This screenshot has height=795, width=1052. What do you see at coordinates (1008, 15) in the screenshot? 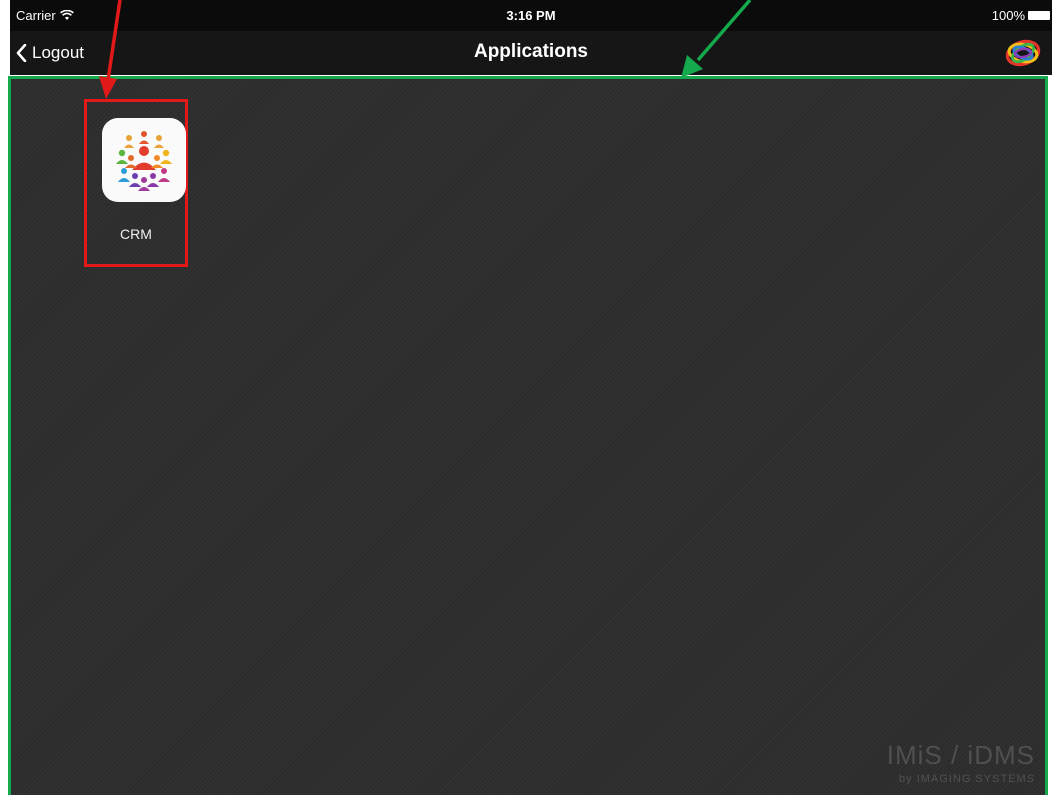
I see `battery-percent: 100%` at bounding box center [1008, 15].